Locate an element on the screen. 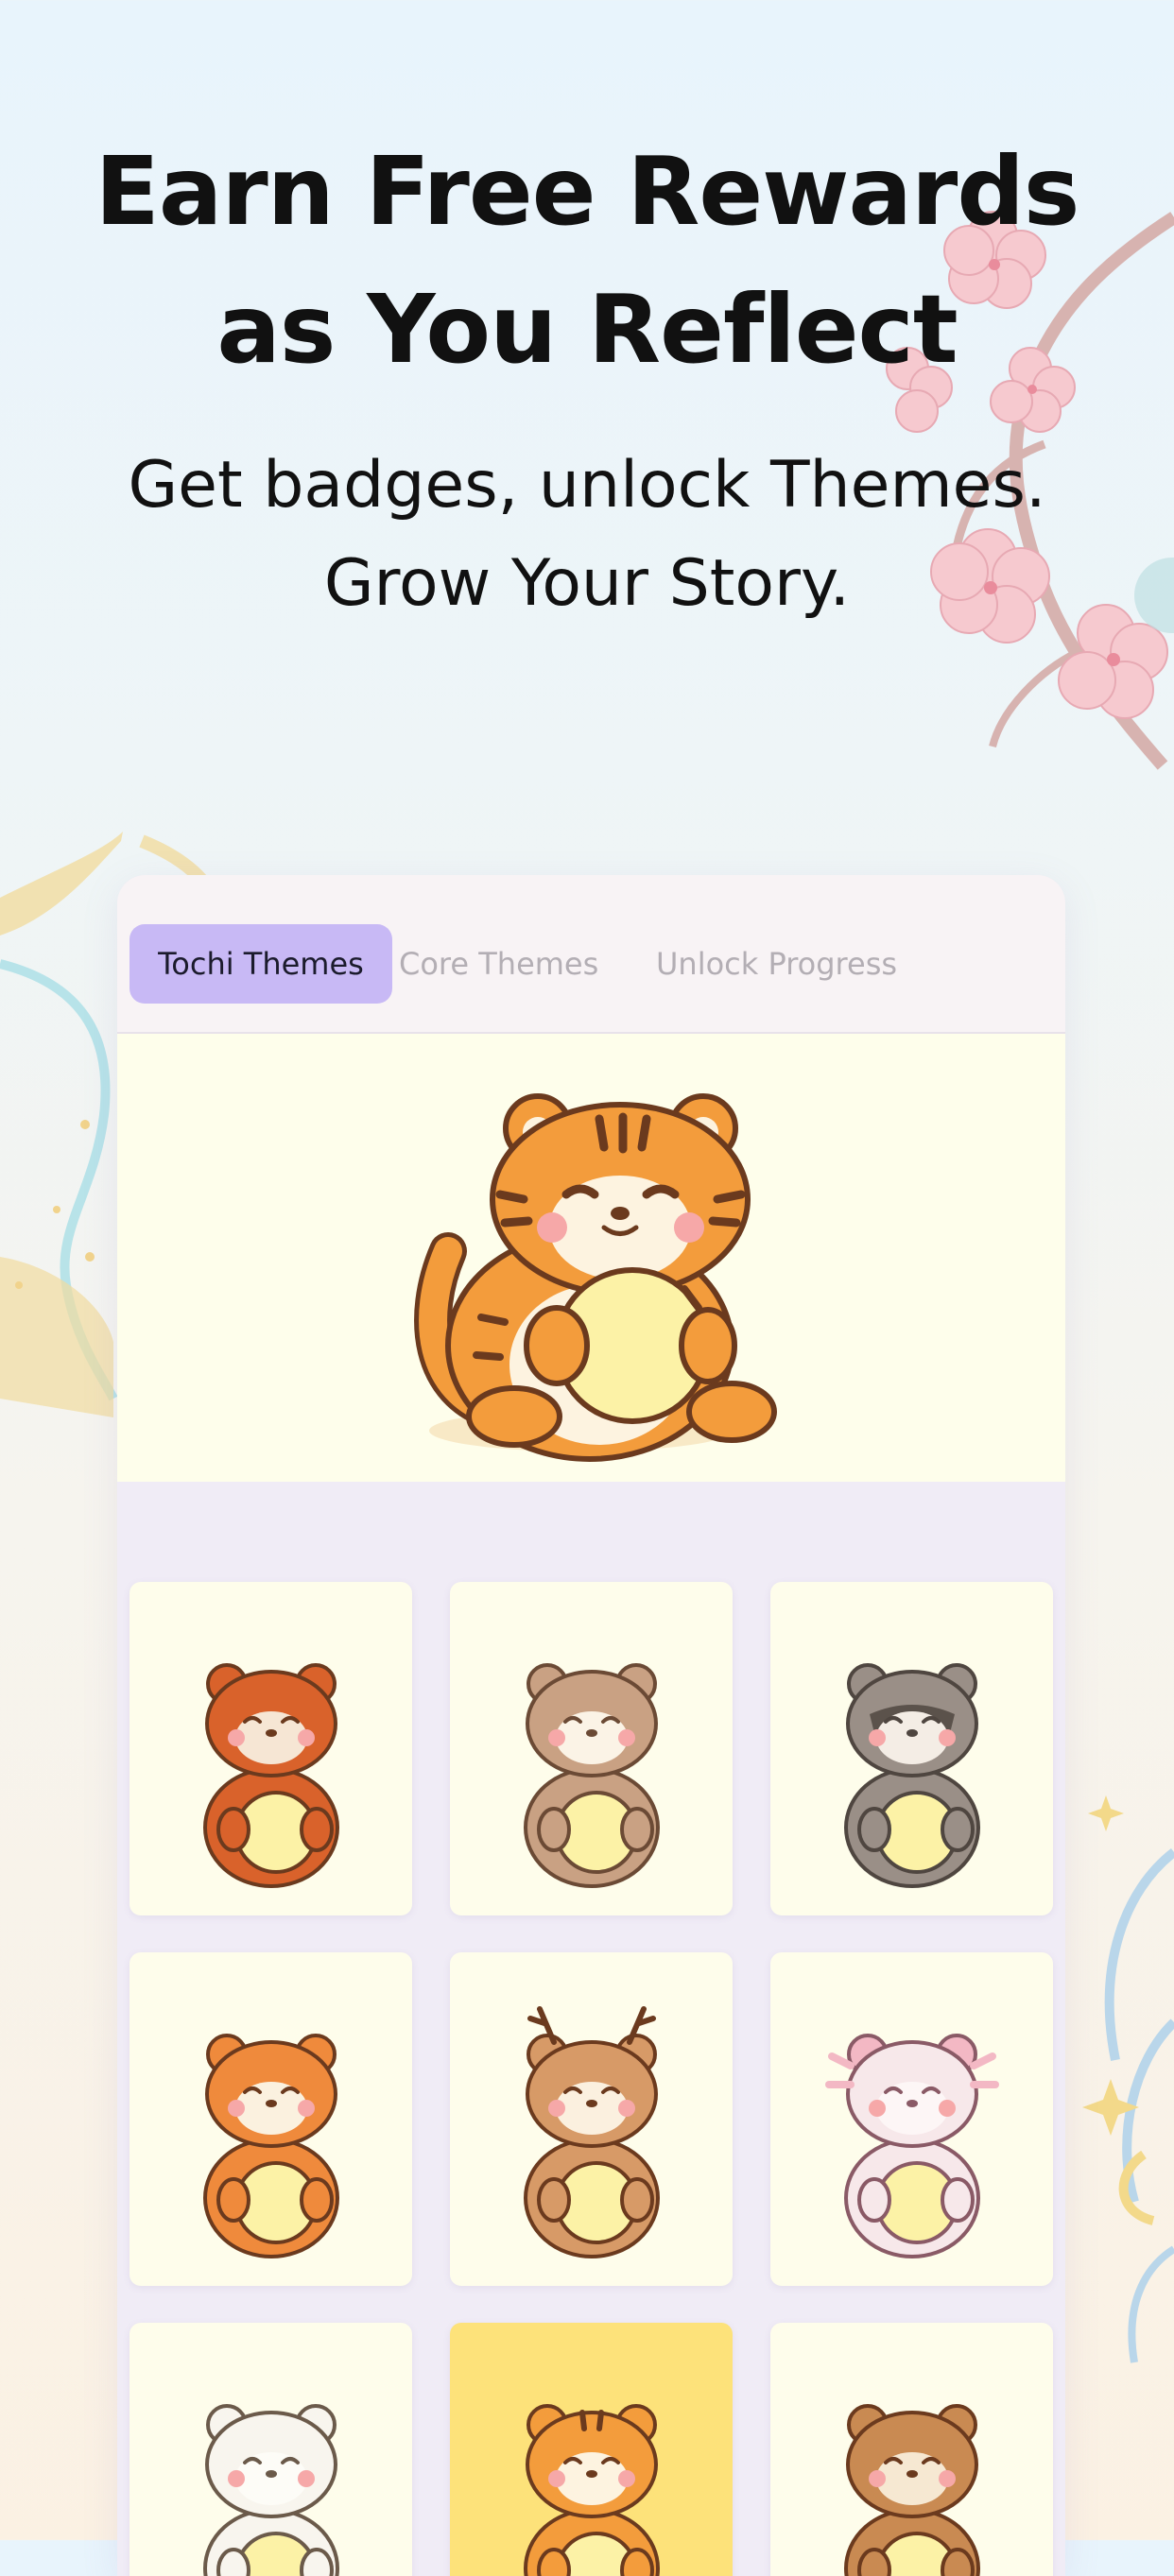  polar-bear-icon is located at coordinates (271, 2490).